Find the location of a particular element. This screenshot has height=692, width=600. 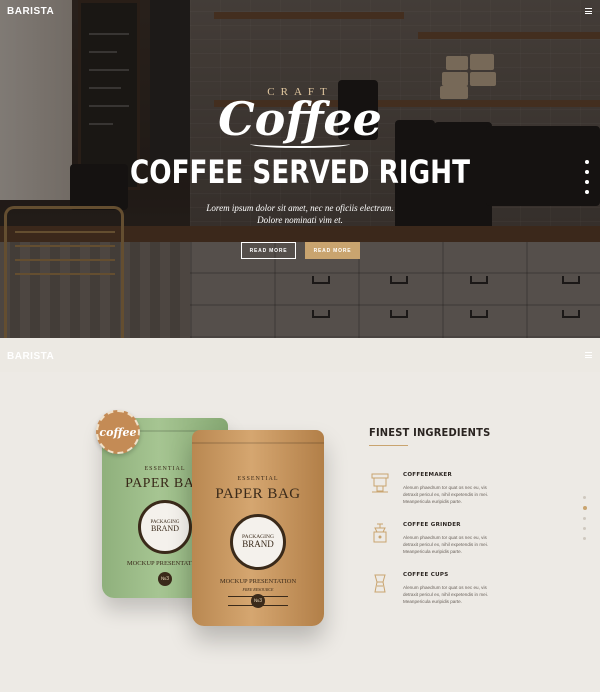

feature-title: COFFEEMAKER is located at coordinates (428, 475).